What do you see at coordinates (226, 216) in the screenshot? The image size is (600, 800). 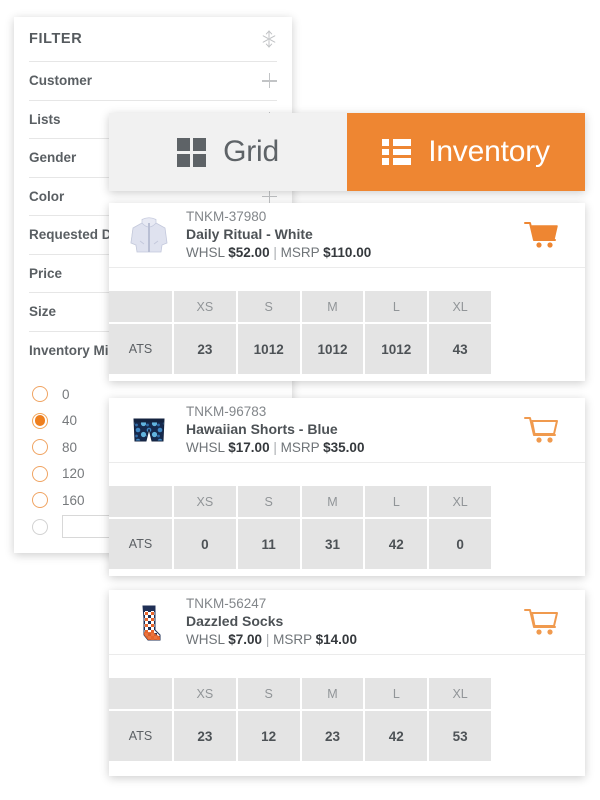 I see `product-sku: TNKM-37980` at bounding box center [226, 216].